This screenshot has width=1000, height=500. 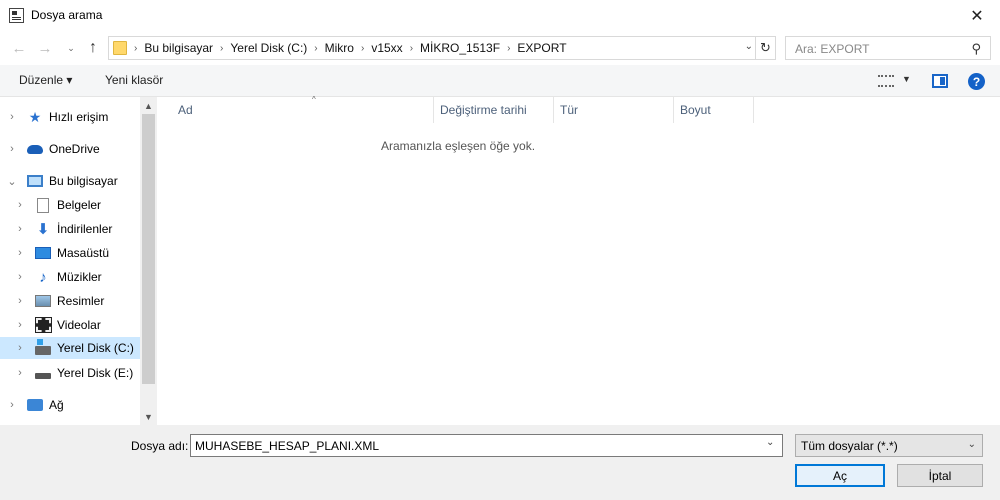 I want to click on column-header-name: Ad ^, so click(x=303, y=109).